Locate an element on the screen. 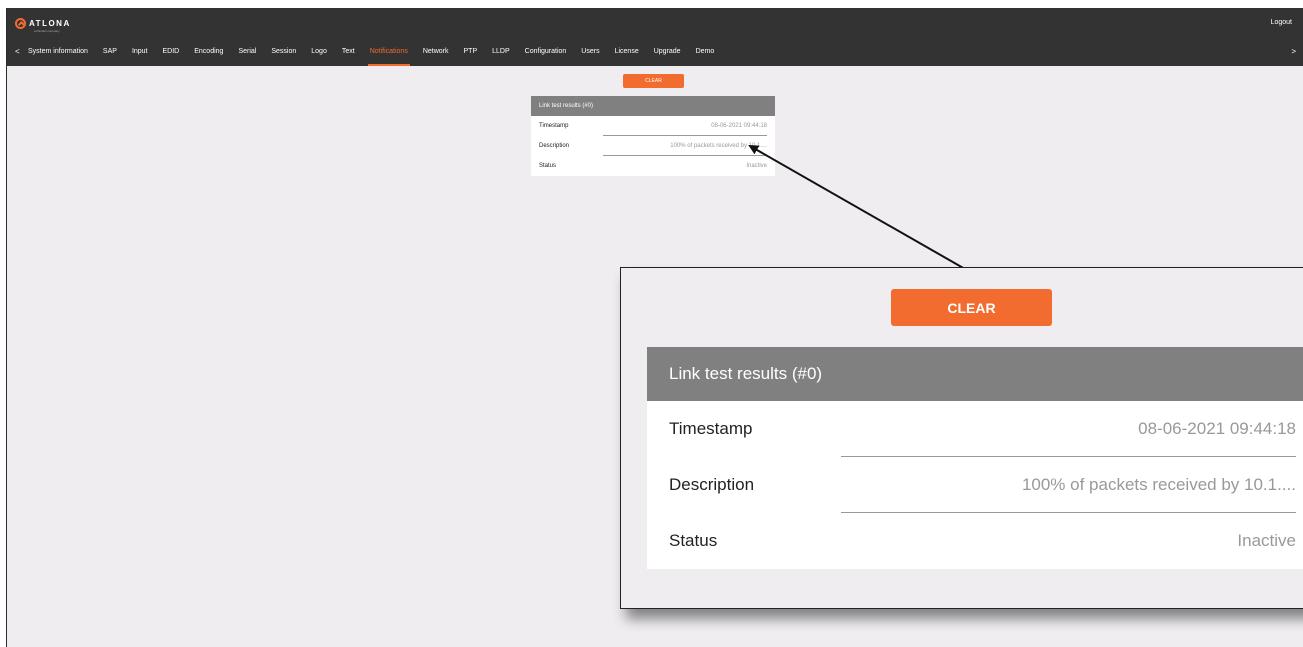 This screenshot has height=647, width=1303. timestamp-row: Timestamp 08-06-2021 09:44:18 is located at coordinates (653, 126).